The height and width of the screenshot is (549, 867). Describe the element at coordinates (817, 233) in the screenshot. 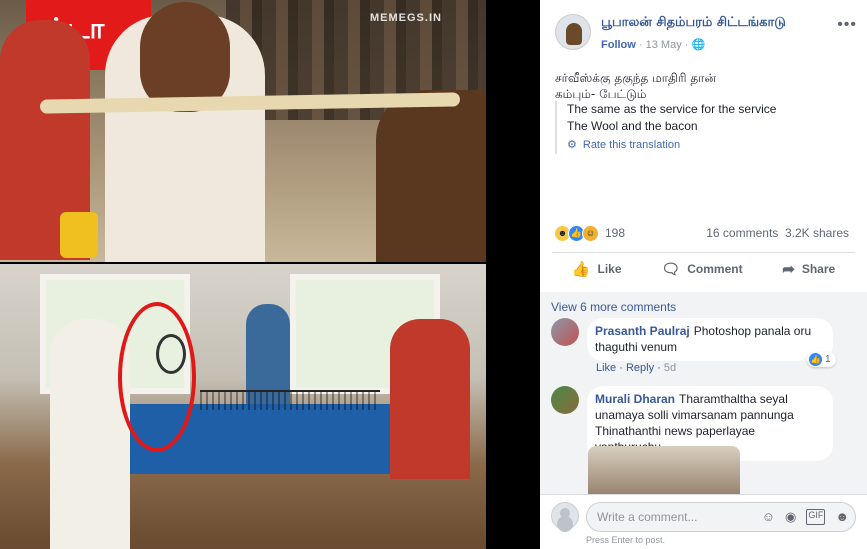

I see `shares-count: 3.2K shares` at that location.